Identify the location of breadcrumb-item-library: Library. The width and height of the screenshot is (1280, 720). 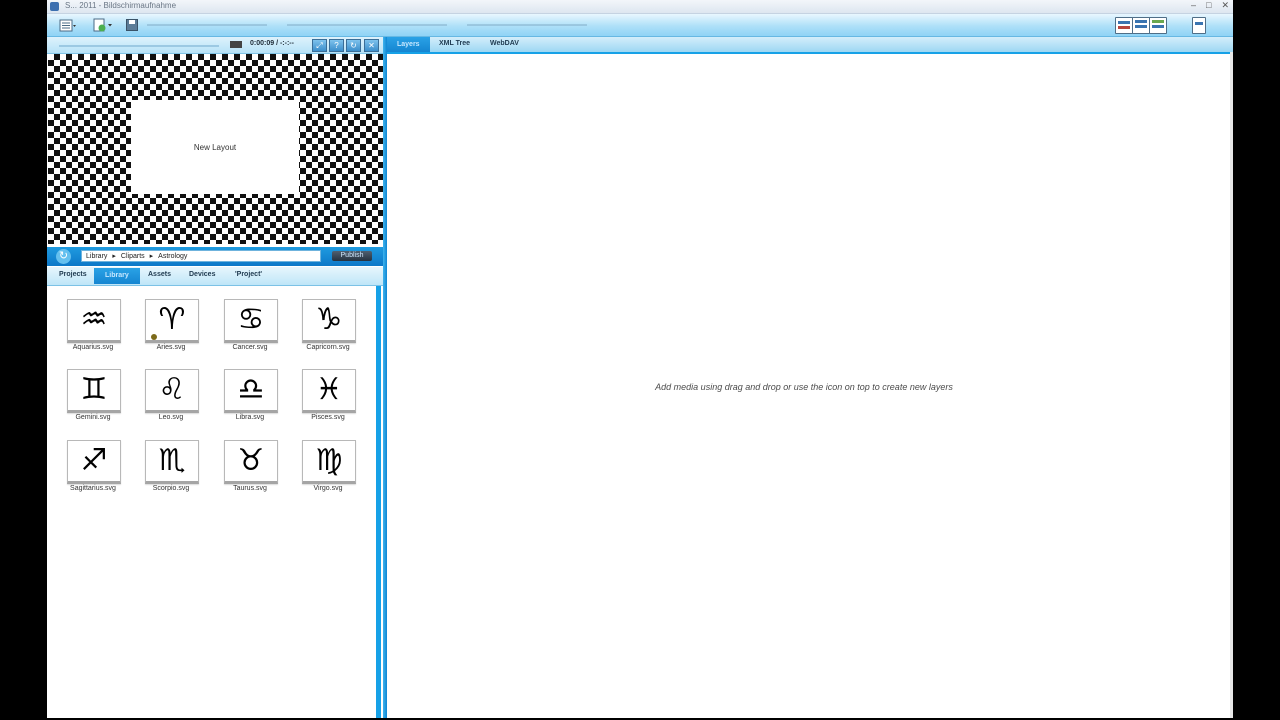
(96, 256).